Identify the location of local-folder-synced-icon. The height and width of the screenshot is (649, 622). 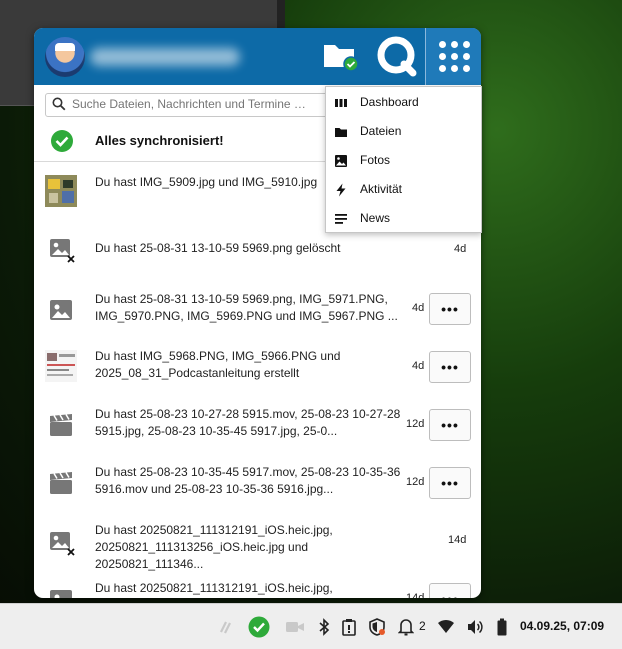
(341, 56).